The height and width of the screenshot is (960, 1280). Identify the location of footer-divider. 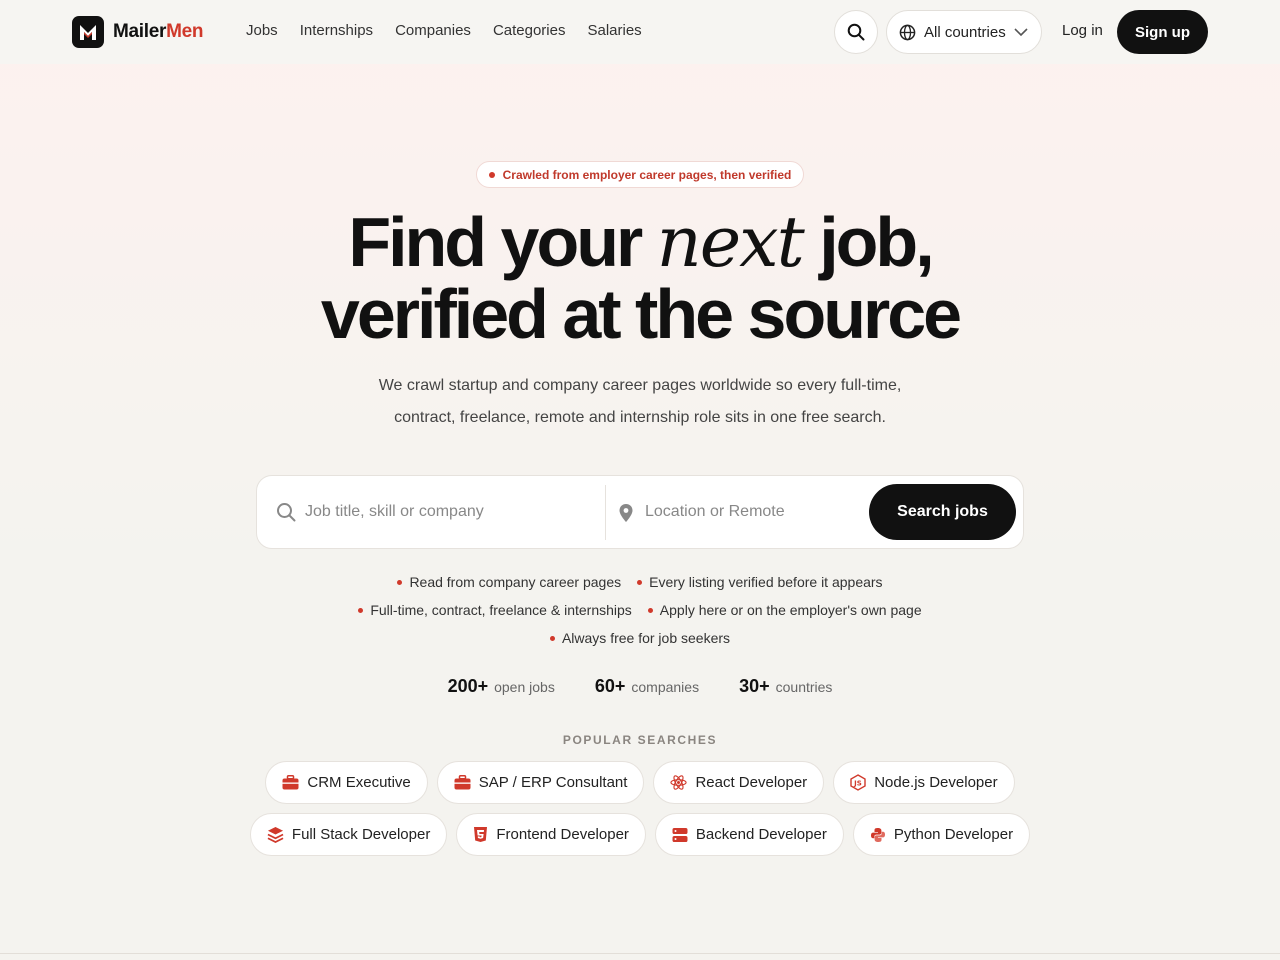
(640, 953).